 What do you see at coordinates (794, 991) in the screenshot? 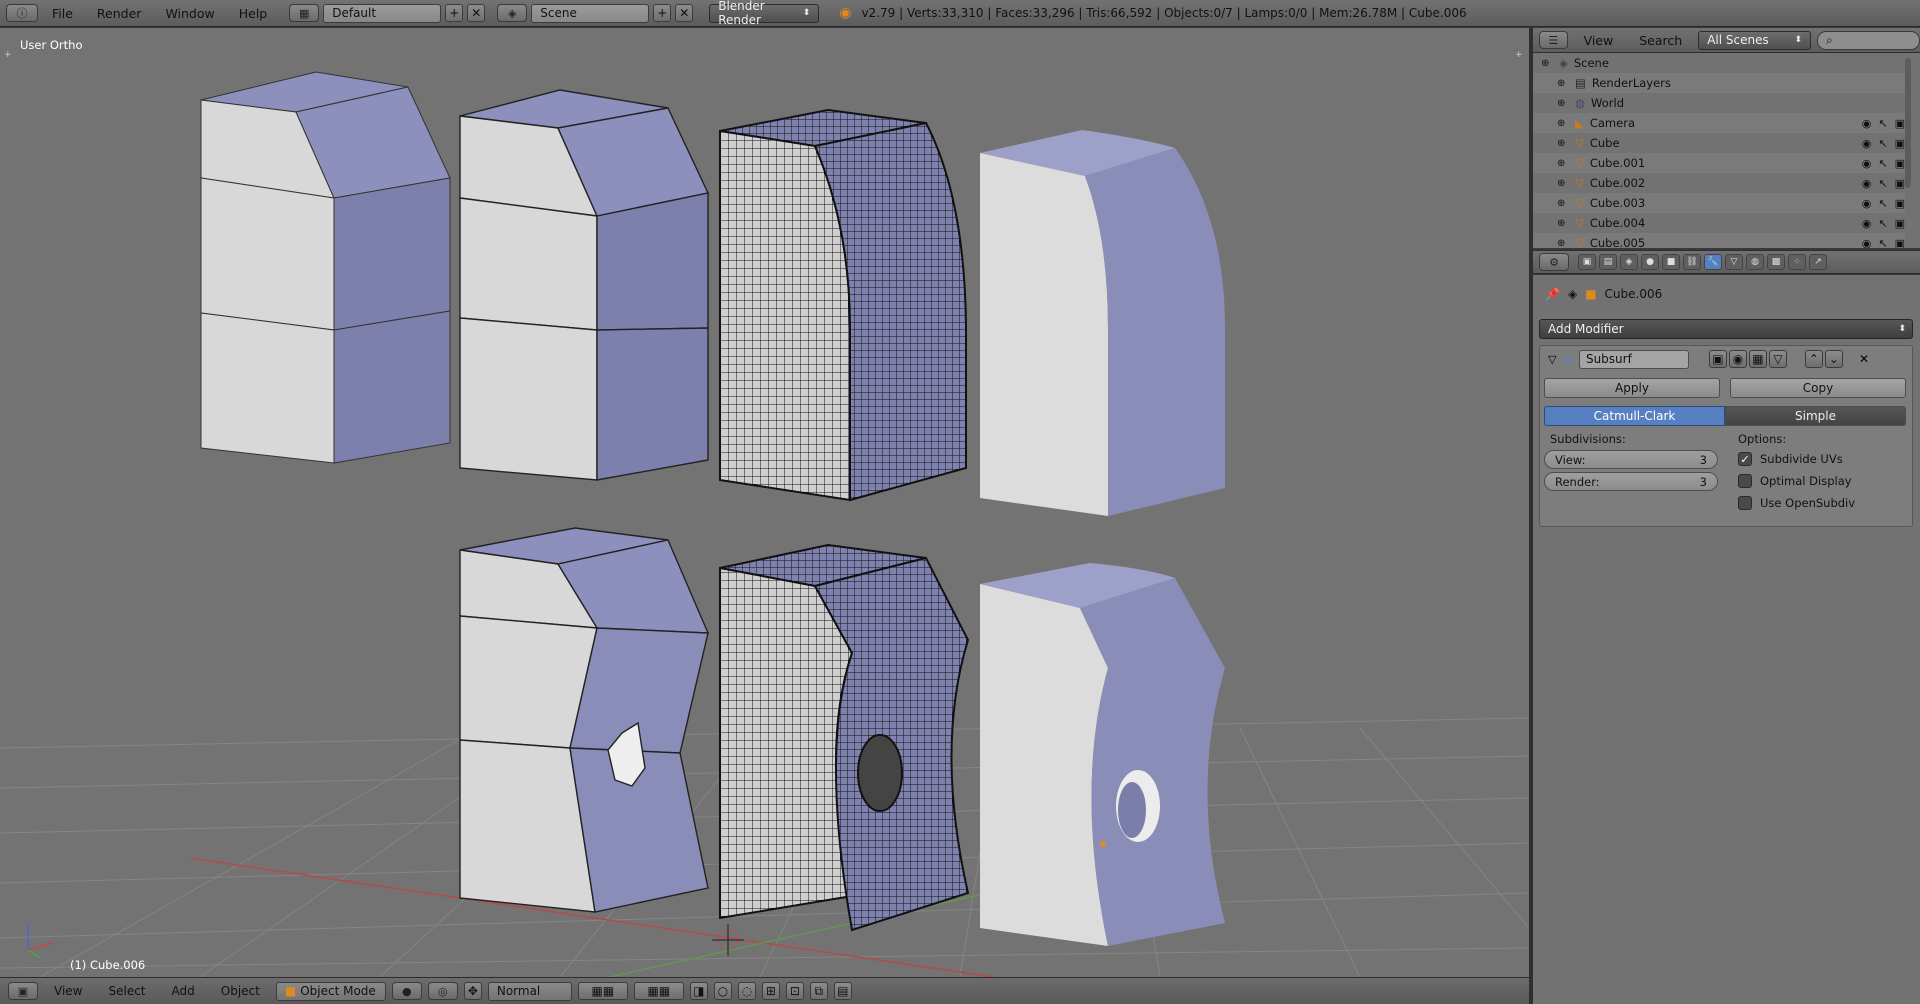
I see `snap-target-button: ⊡` at bounding box center [794, 991].